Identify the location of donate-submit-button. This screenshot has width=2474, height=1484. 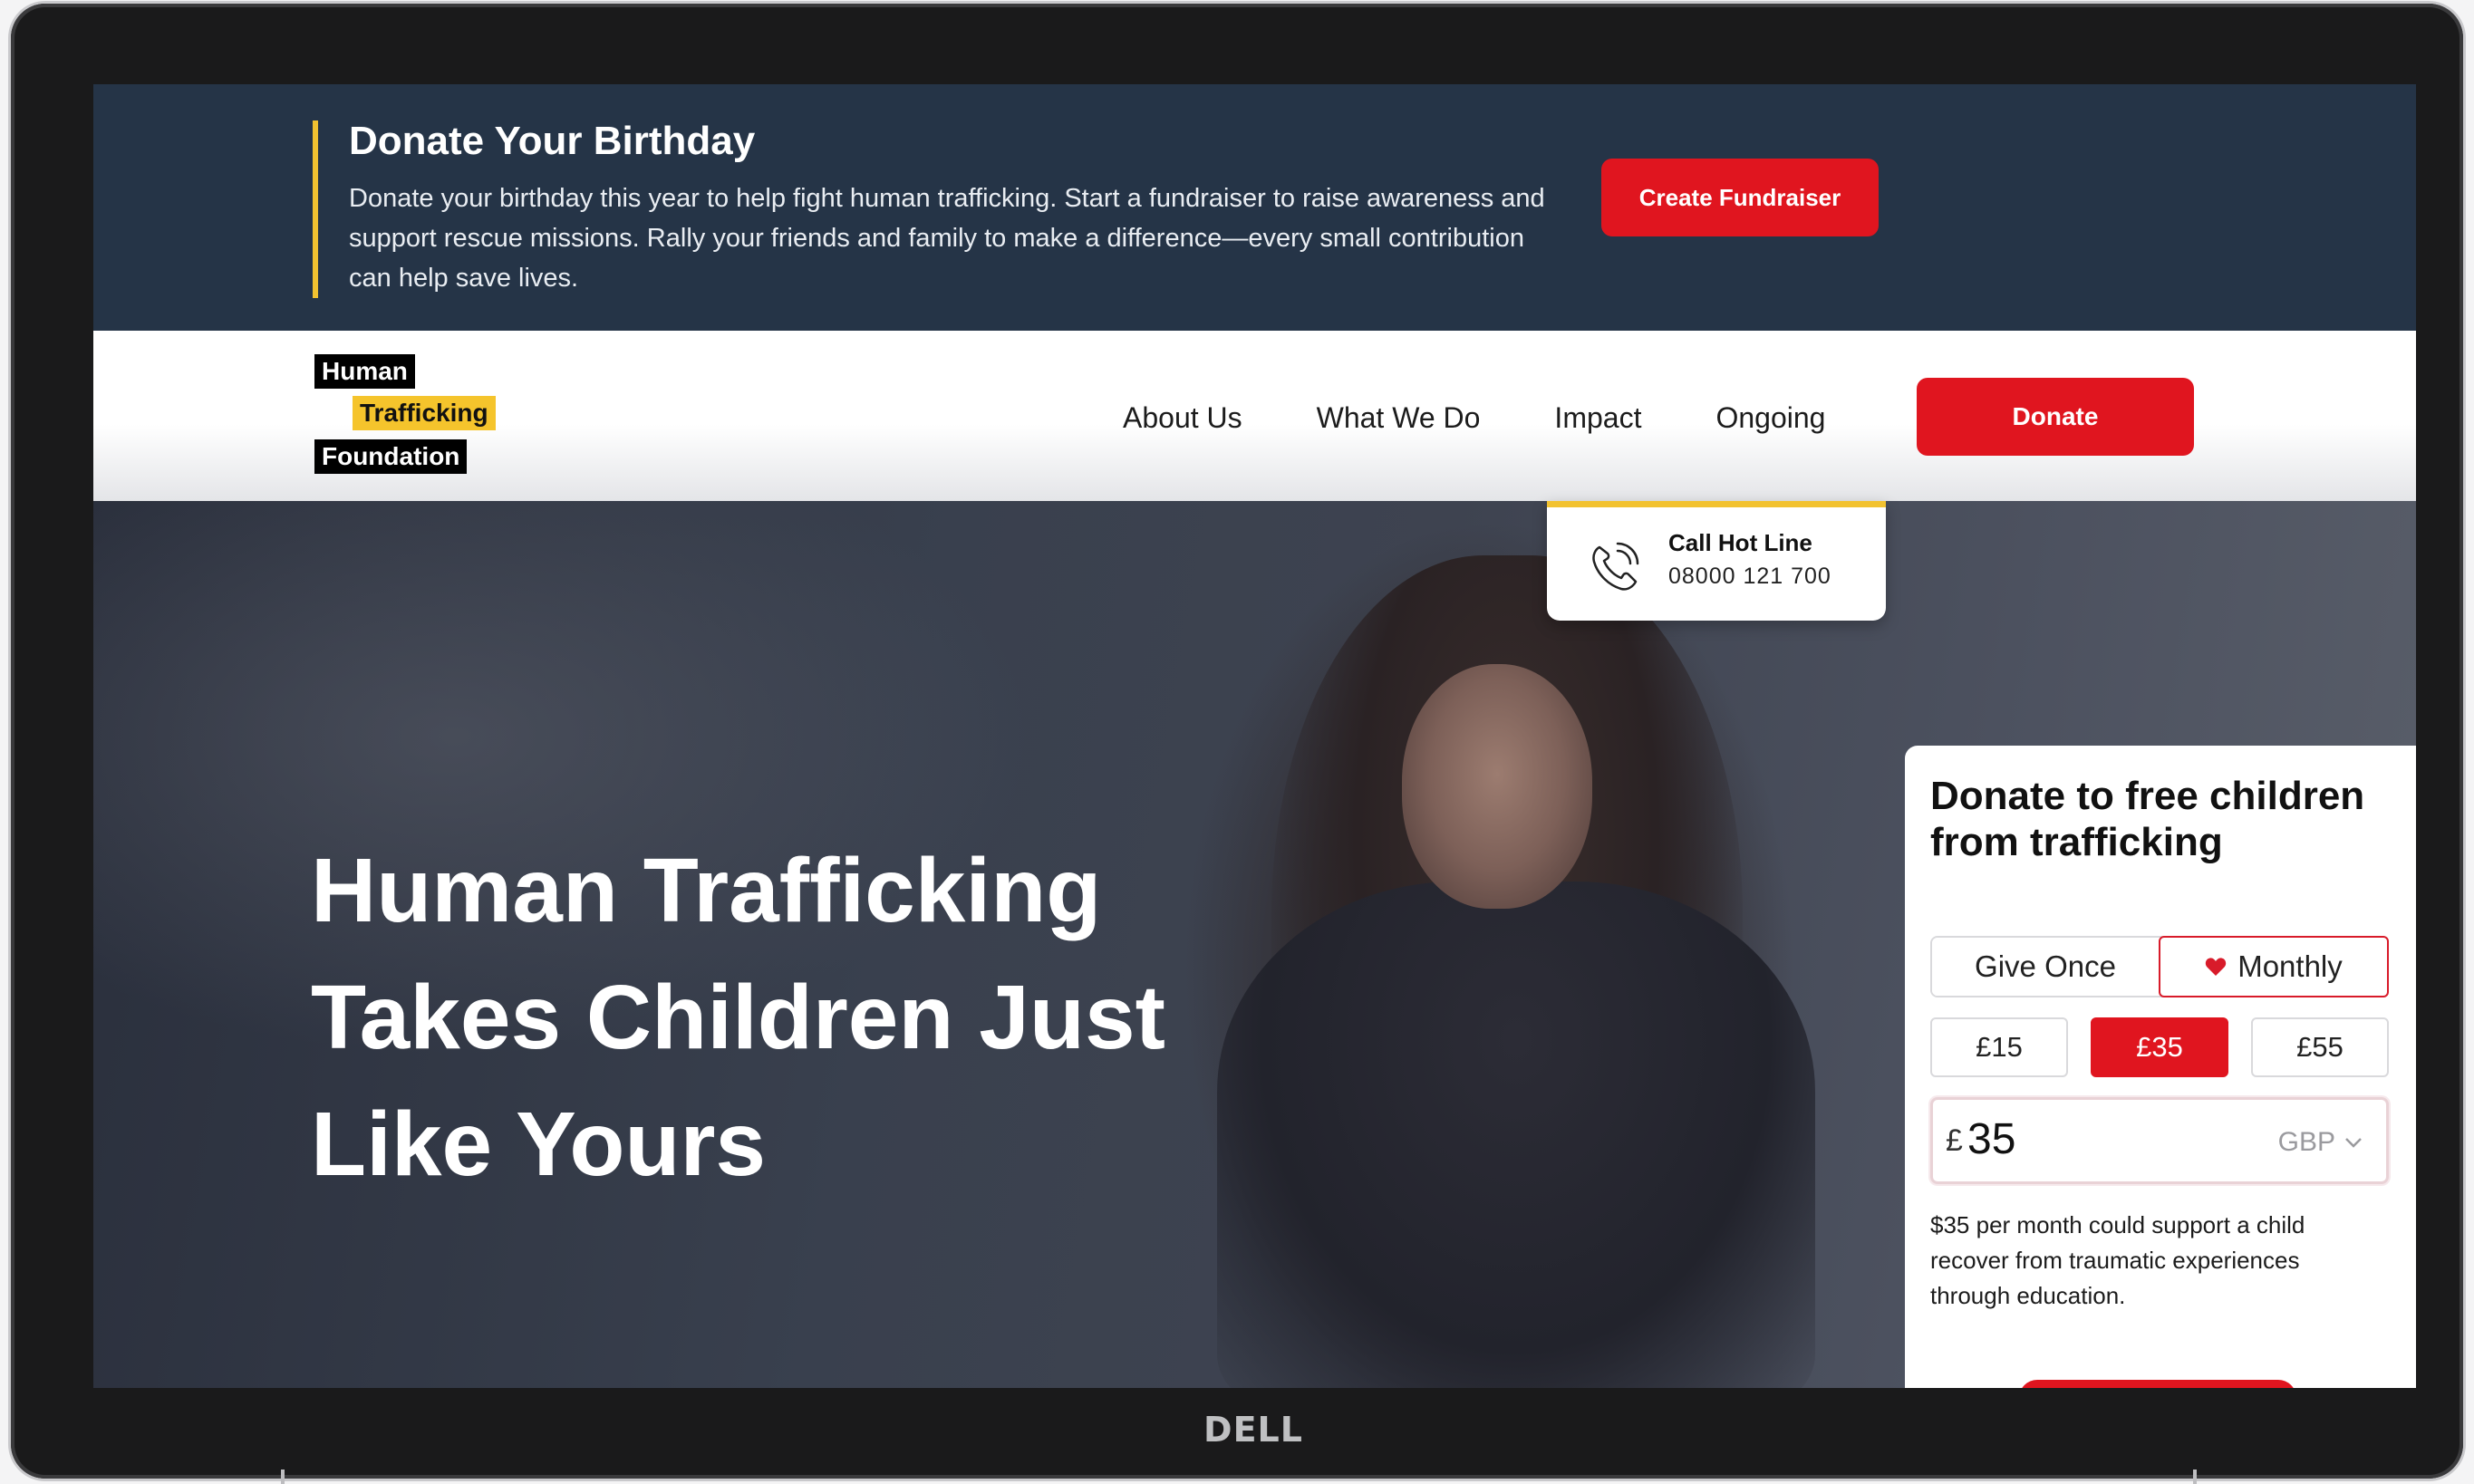
(2157, 1384).